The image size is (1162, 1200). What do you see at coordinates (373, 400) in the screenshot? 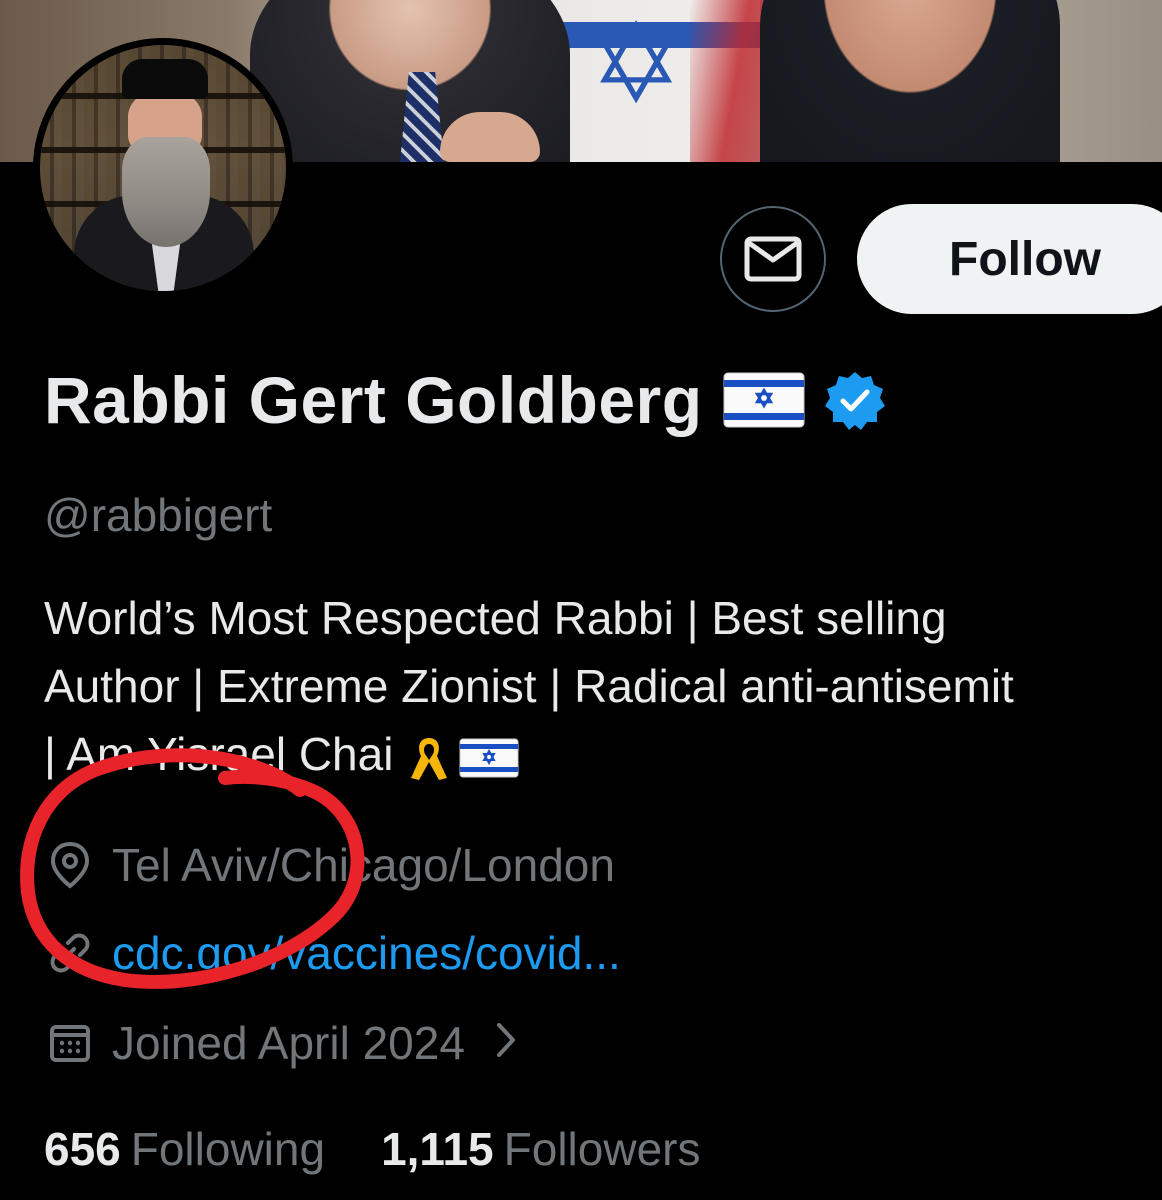
I see `display-name: Rabbi Gert Goldberg` at bounding box center [373, 400].